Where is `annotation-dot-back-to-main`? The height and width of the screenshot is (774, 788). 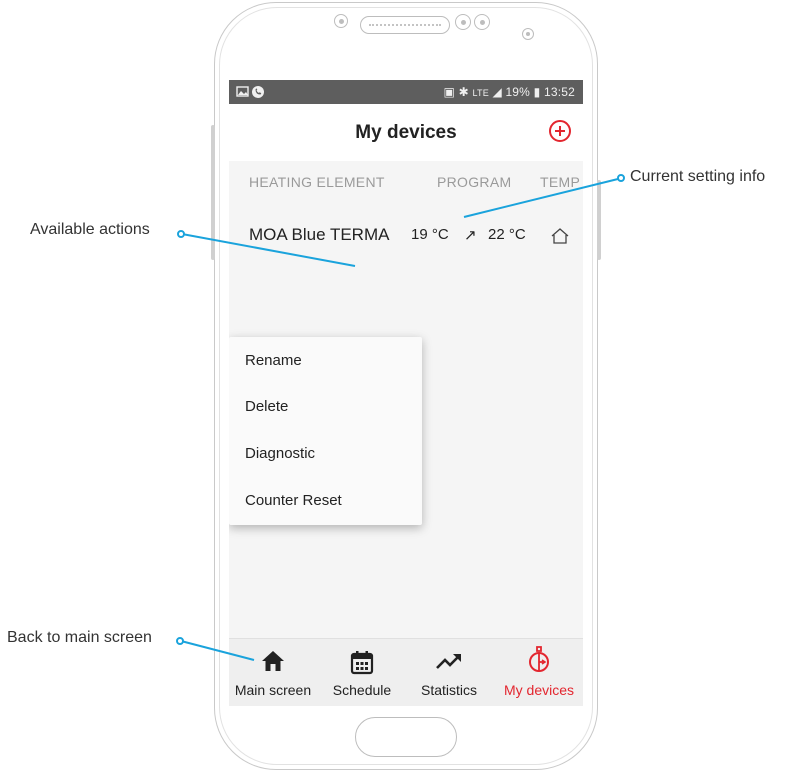
annotation-dot-back-to-main is located at coordinates (180, 641).